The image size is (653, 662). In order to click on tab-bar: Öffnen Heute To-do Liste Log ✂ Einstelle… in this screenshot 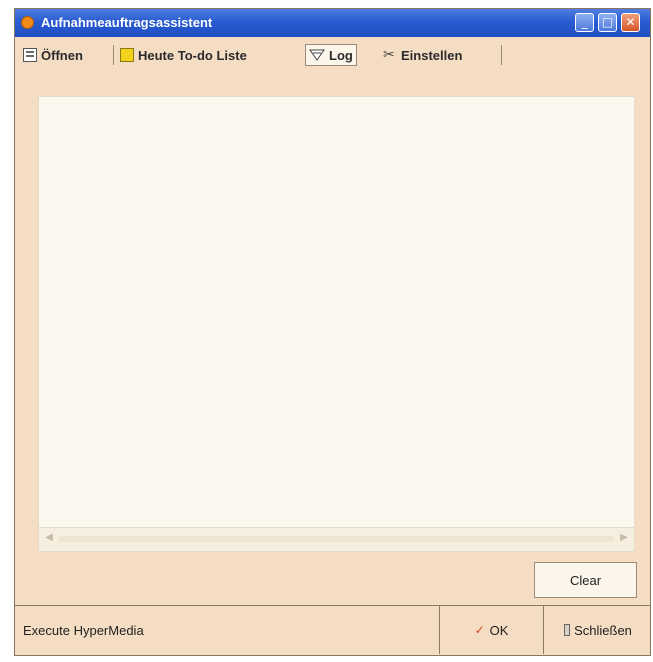, I will do `click(333, 55)`.